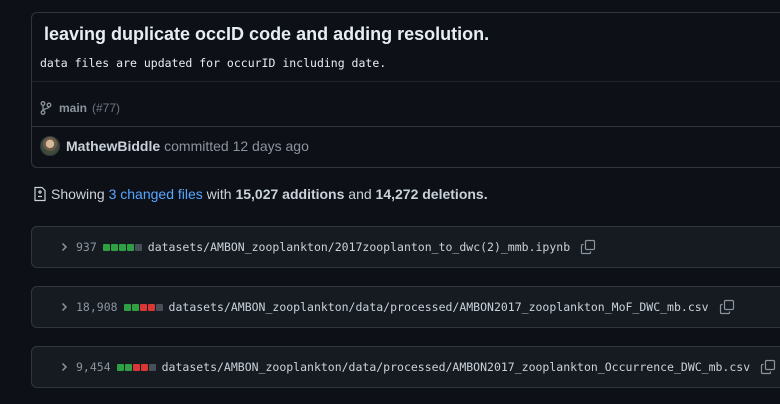 This screenshot has width=780, height=404. I want to click on branch-info: main (#77), so click(80, 108).